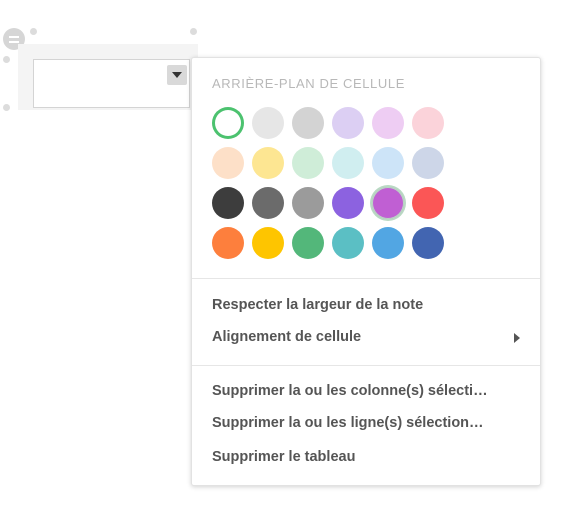  I want to click on swatch-red, so click(428, 203).